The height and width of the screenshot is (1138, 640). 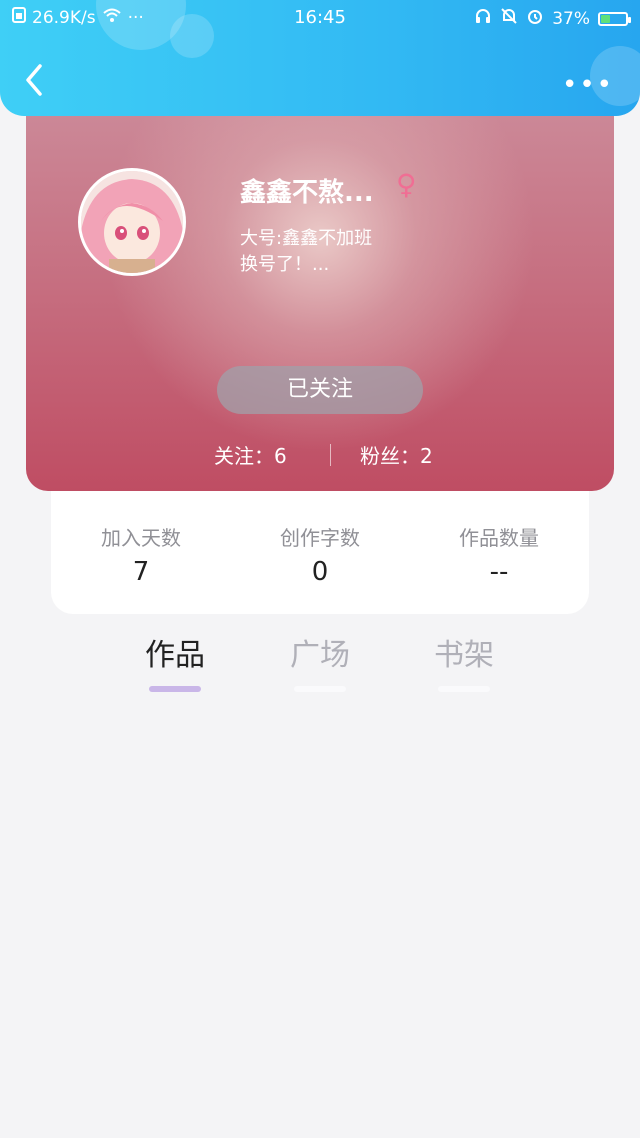 I want to click on headset-icon, so click(x=483, y=18).